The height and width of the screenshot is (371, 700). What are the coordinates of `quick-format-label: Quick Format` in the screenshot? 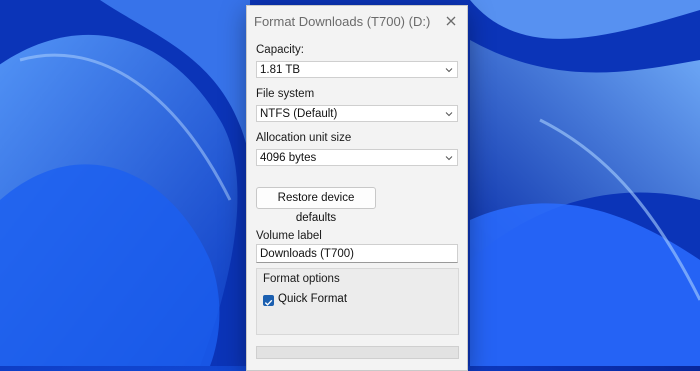 It's located at (312, 299).